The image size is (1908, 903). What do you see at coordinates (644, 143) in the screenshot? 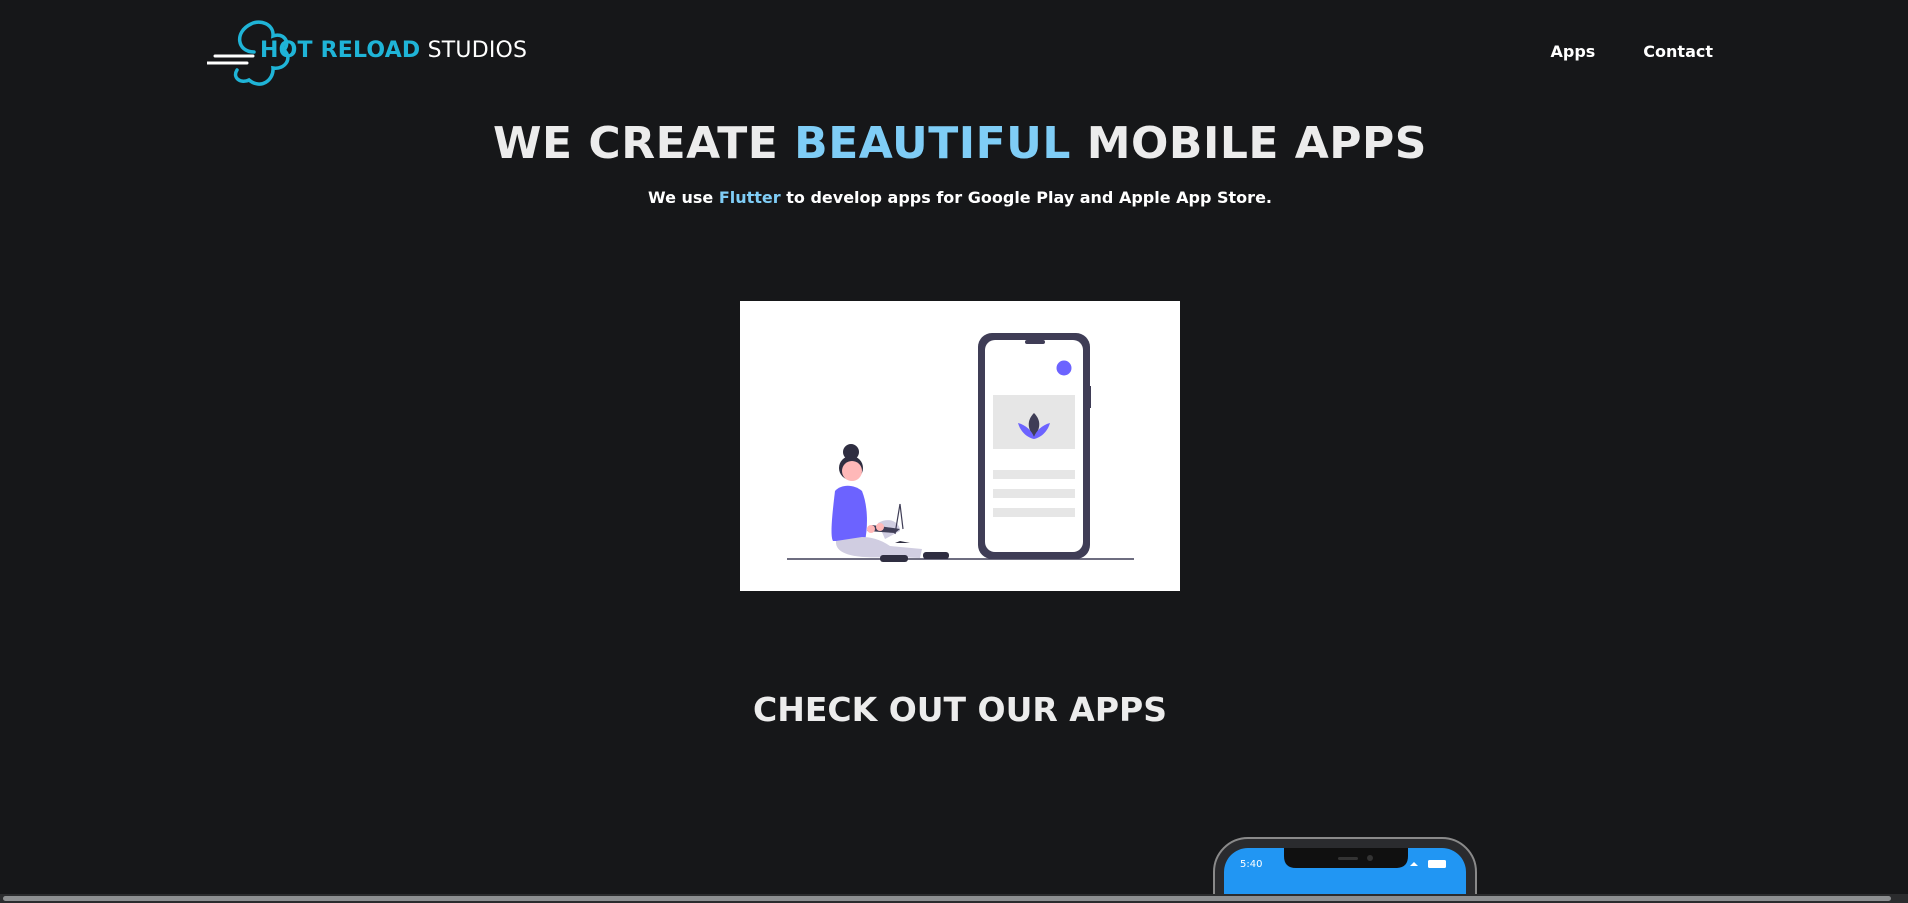
I see `hero-title-part1: WE CREATE` at bounding box center [644, 143].